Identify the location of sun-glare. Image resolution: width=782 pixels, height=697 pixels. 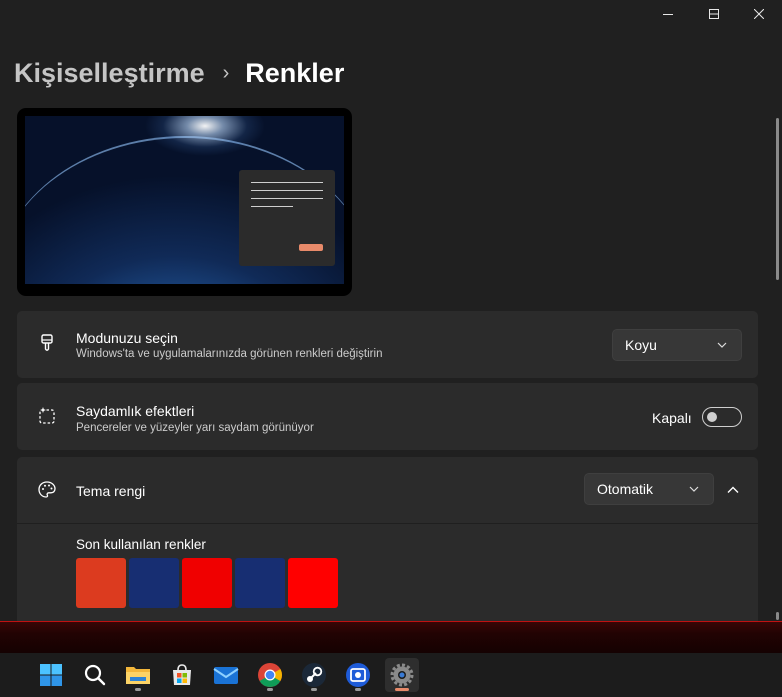
(205, 141).